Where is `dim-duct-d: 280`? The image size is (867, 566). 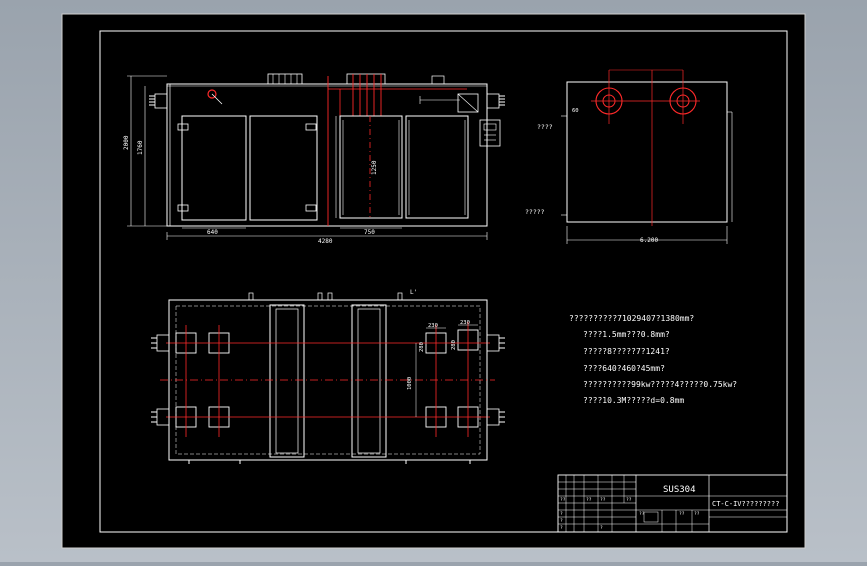
dim-duct-d: 280 is located at coordinates (454, 345).